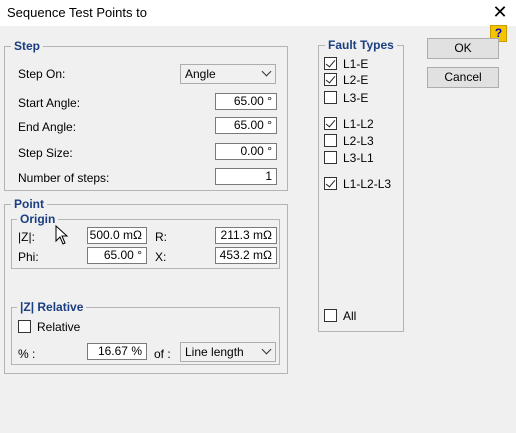  I want to click on end-angle-label: End Angle:, so click(47, 127).